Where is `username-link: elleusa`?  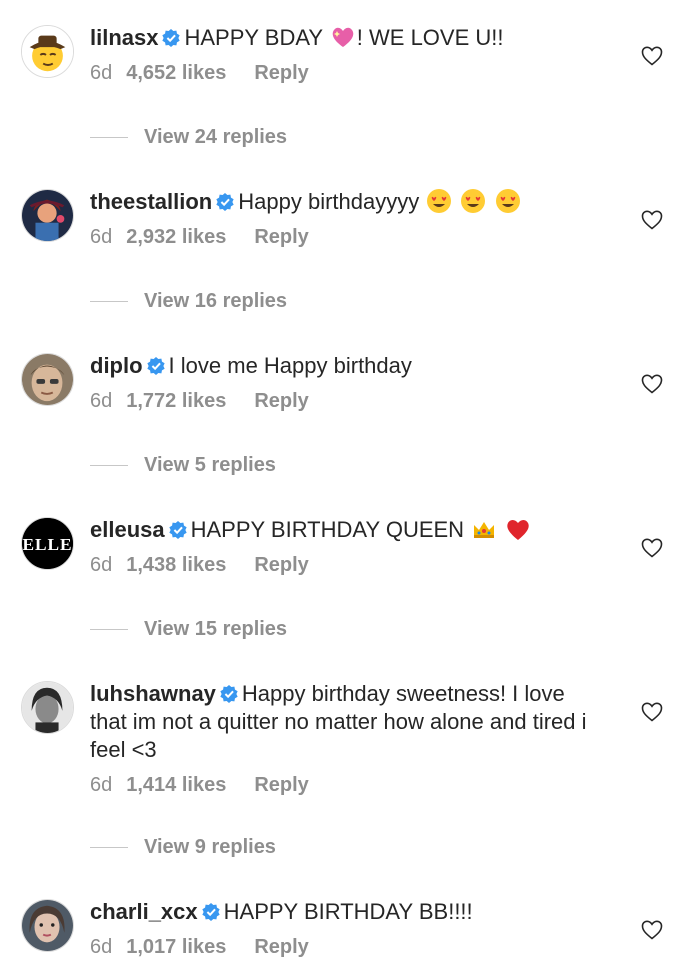
username-link: elleusa is located at coordinates (127, 529).